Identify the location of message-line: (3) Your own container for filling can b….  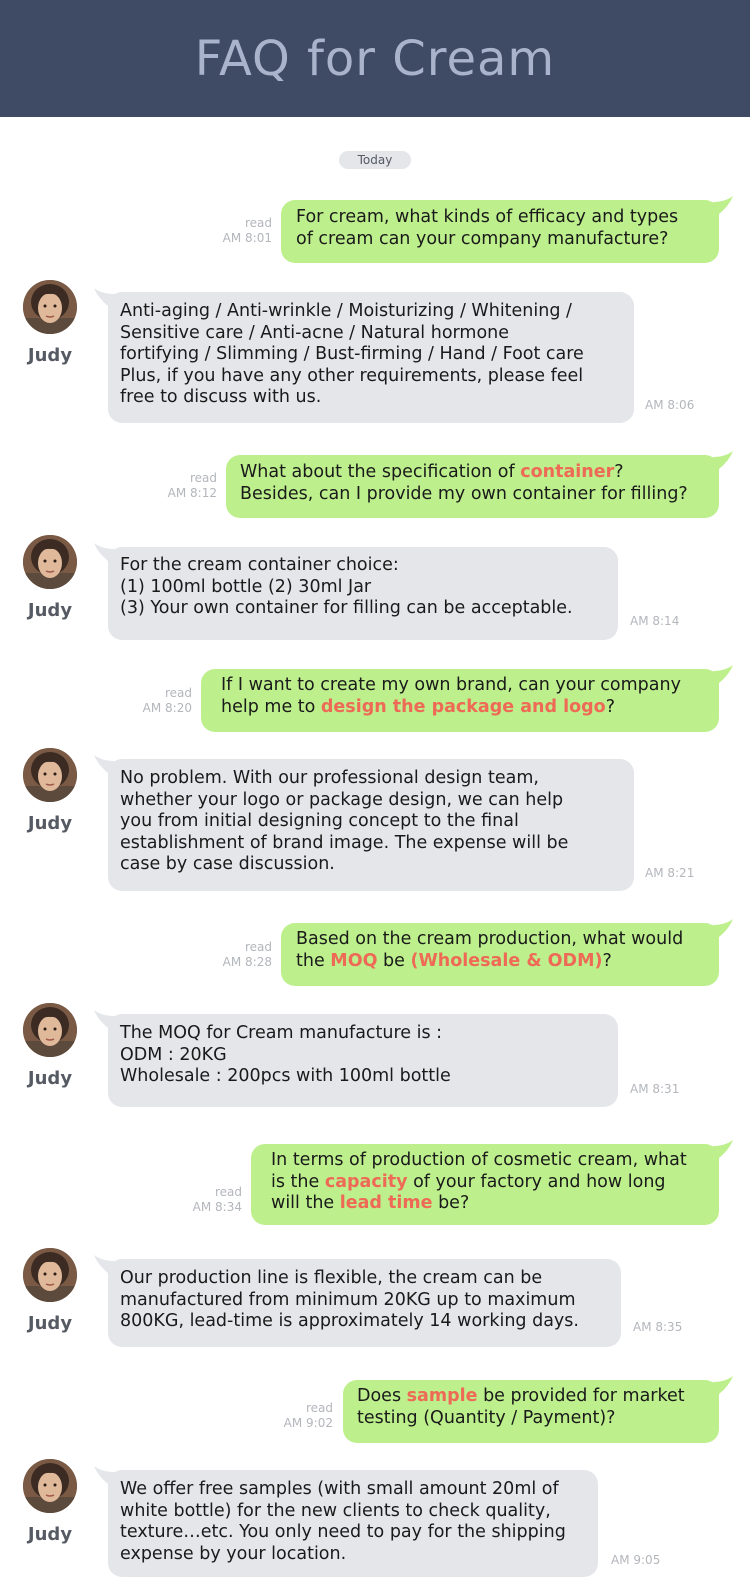
(369, 609).